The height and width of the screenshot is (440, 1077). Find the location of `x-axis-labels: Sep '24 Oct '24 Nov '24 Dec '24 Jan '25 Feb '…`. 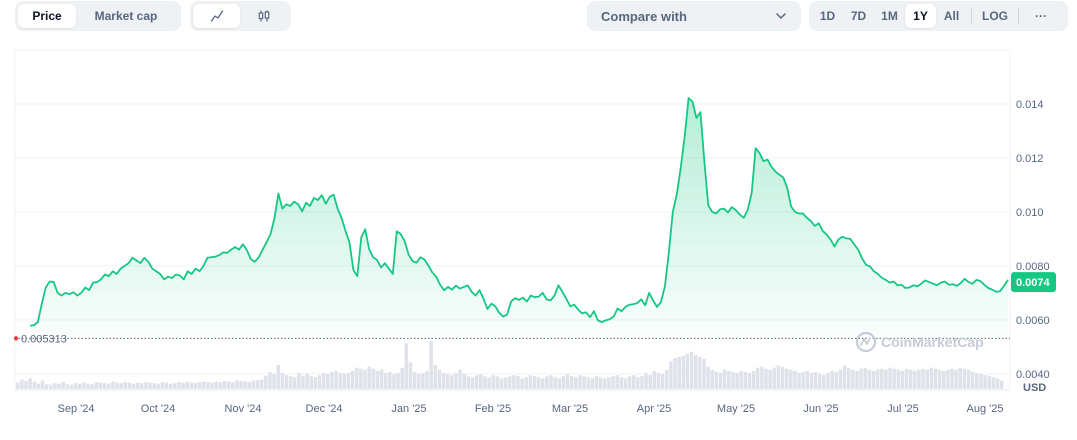

x-axis-labels: Sep '24 Oct '24 Nov '24 Dec '24 Jan '25 Feb '… is located at coordinates (531, 409).